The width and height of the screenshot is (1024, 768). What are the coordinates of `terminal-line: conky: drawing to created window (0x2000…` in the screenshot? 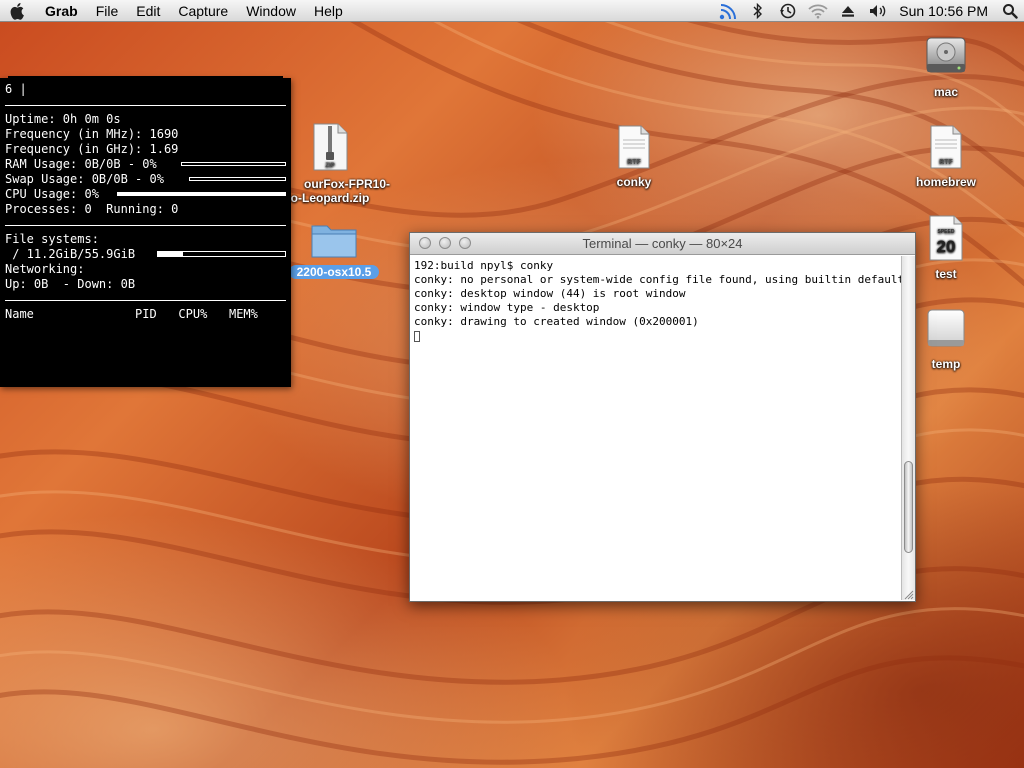 It's located at (556, 321).